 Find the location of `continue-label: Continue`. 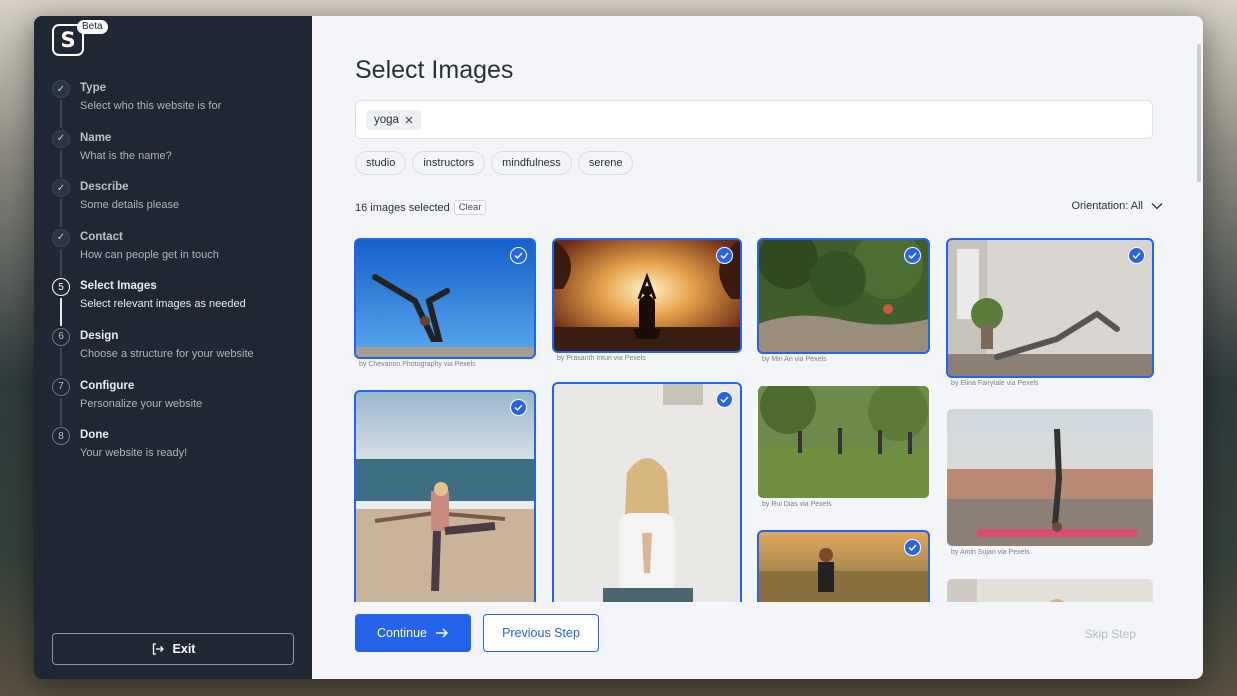

continue-label: Continue is located at coordinates (402, 633).